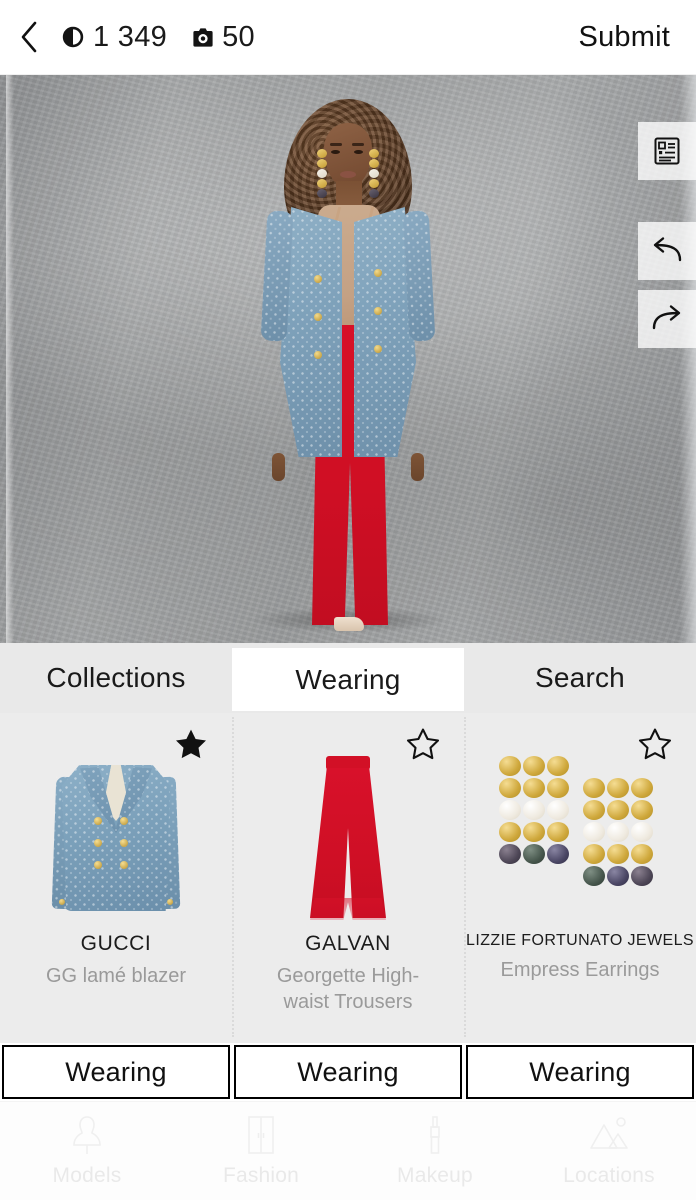  What do you see at coordinates (435, 1175) in the screenshot?
I see `nav-label: Makeup` at bounding box center [435, 1175].